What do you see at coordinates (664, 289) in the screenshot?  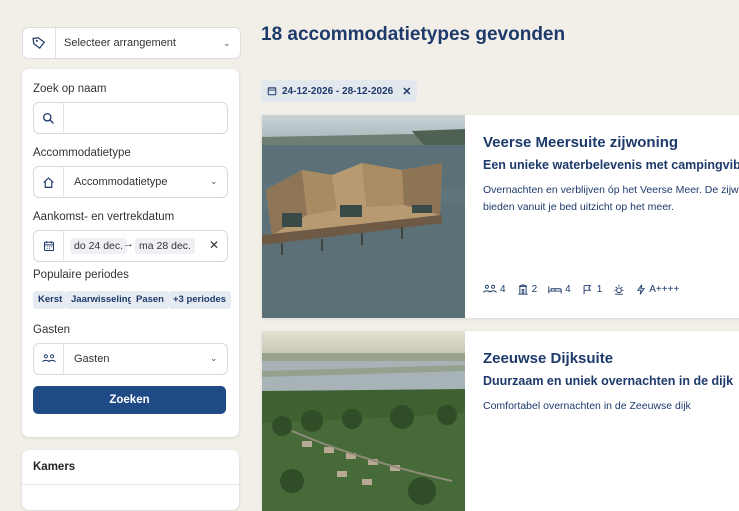 I see `energy-label-value: A++++` at bounding box center [664, 289].